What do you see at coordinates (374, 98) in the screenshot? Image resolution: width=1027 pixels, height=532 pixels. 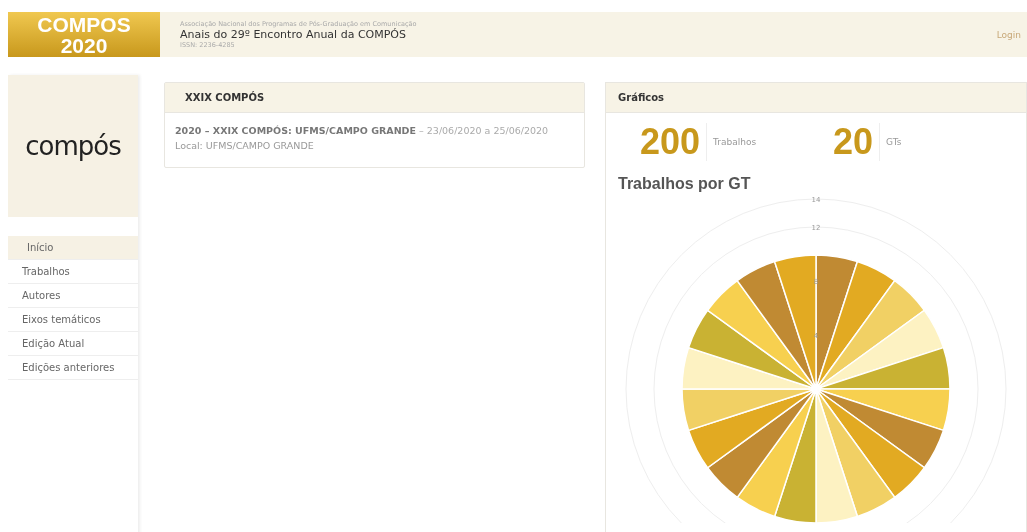 I see `card-title: XXIX COMPÓS` at bounding box center [374, 98].